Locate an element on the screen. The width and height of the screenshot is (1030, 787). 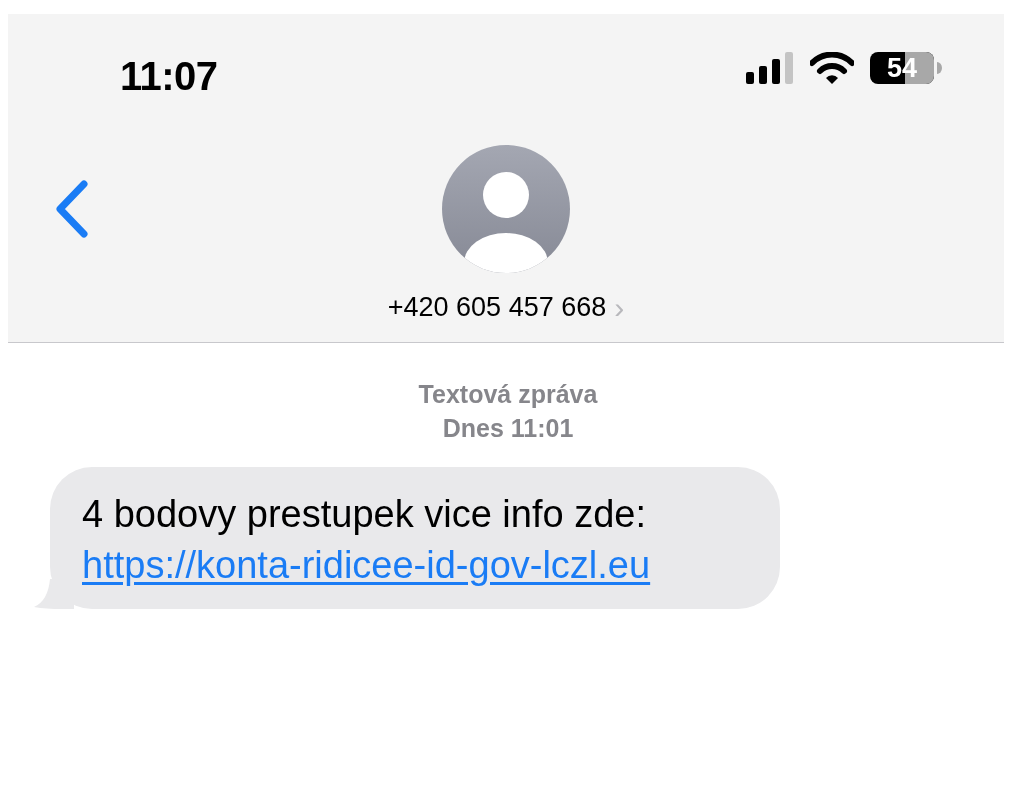
message-link: https://konta-ridicee-id-gov-lczl.eu is located at coordinates (372, 565).